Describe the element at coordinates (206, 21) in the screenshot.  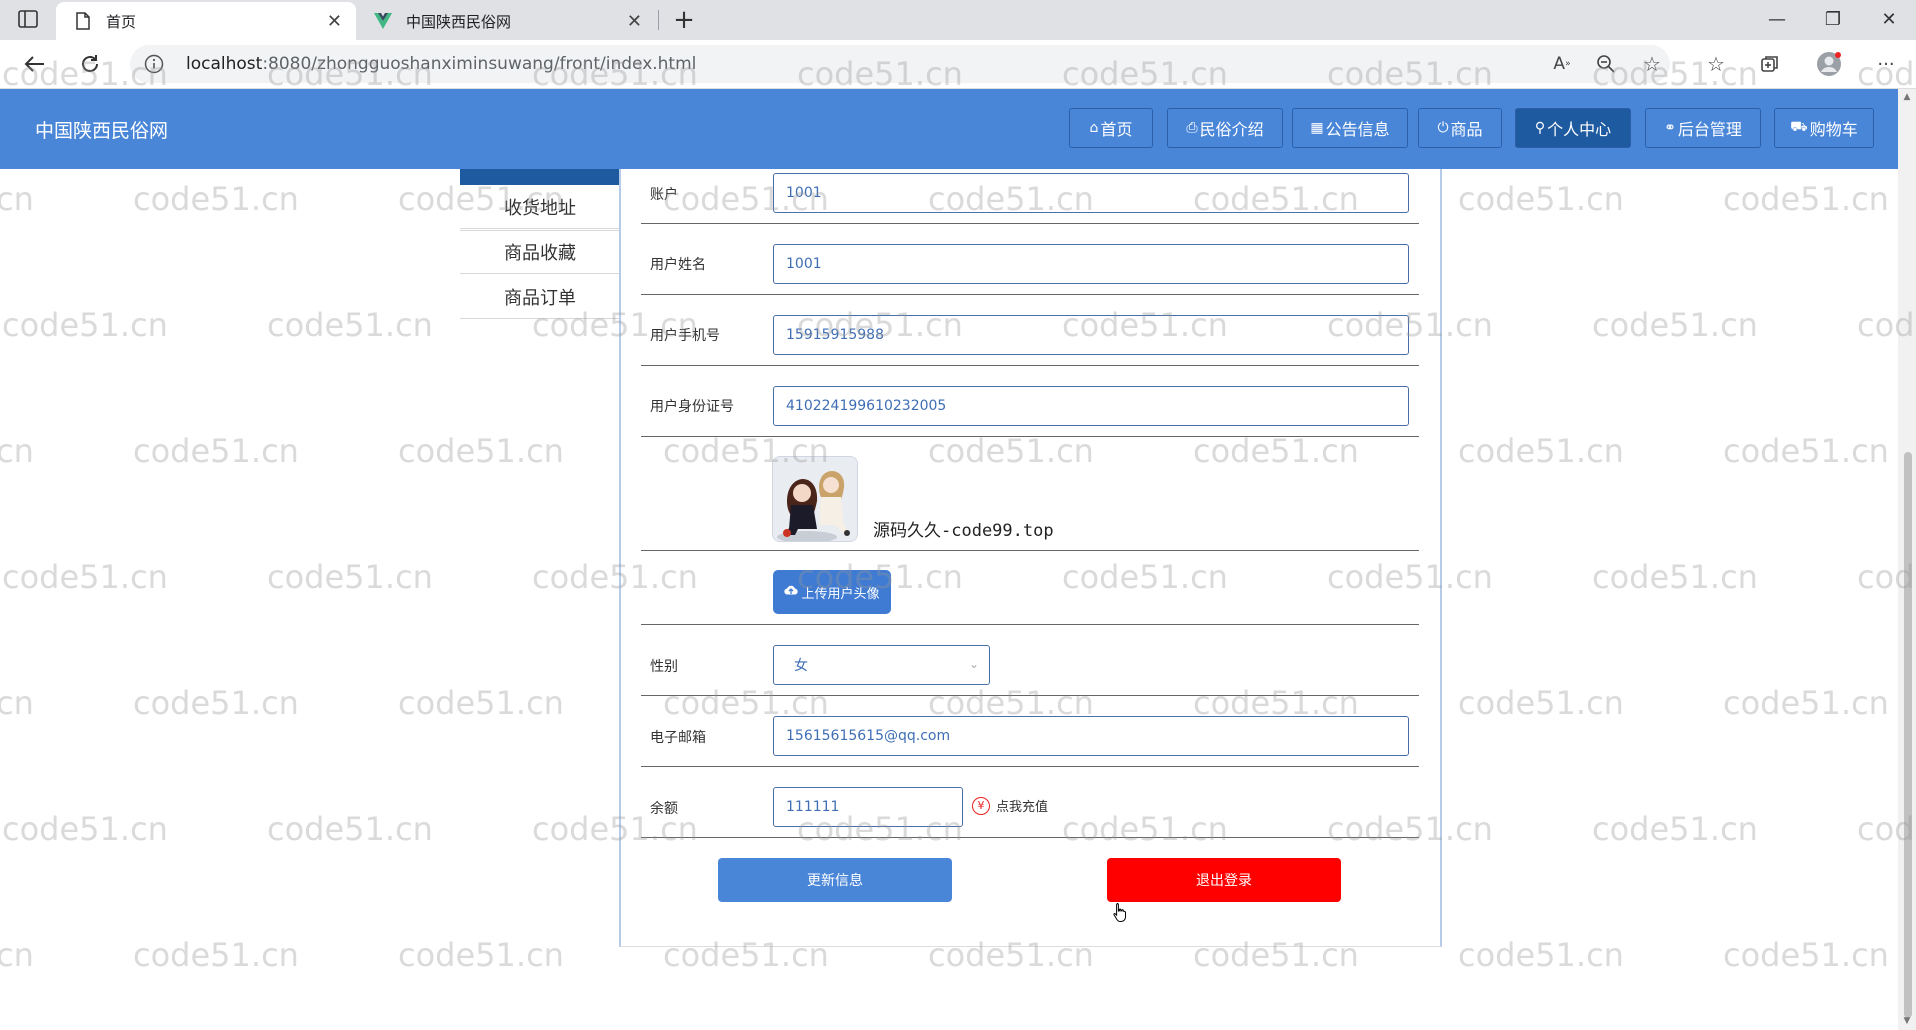
I see `browser-tab-home: 首页 ✕` at that location.